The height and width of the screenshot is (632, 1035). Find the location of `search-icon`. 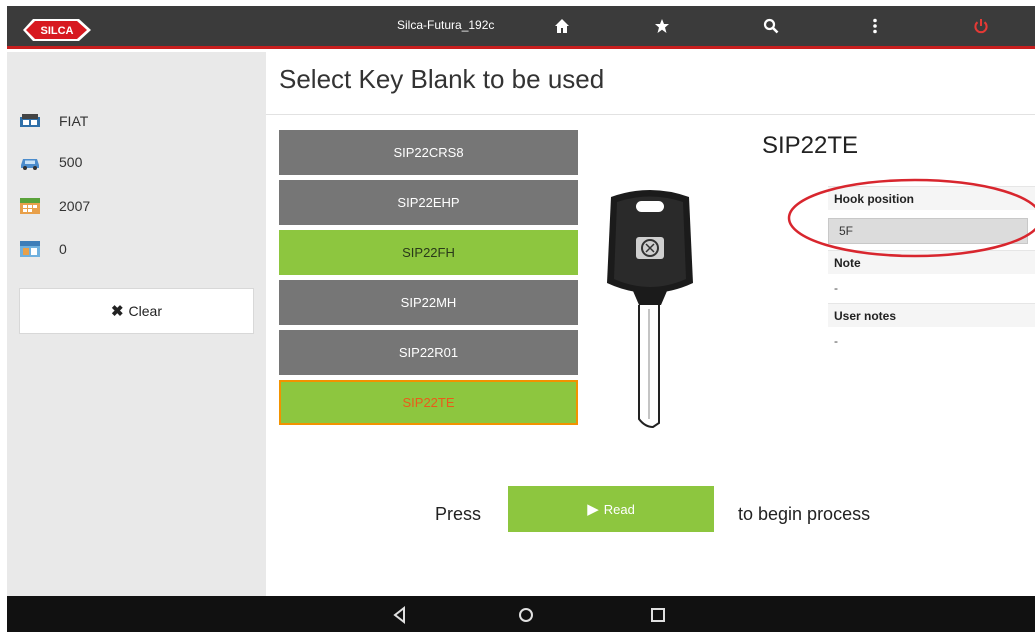

search-icon is located at coordinates (771, 26).